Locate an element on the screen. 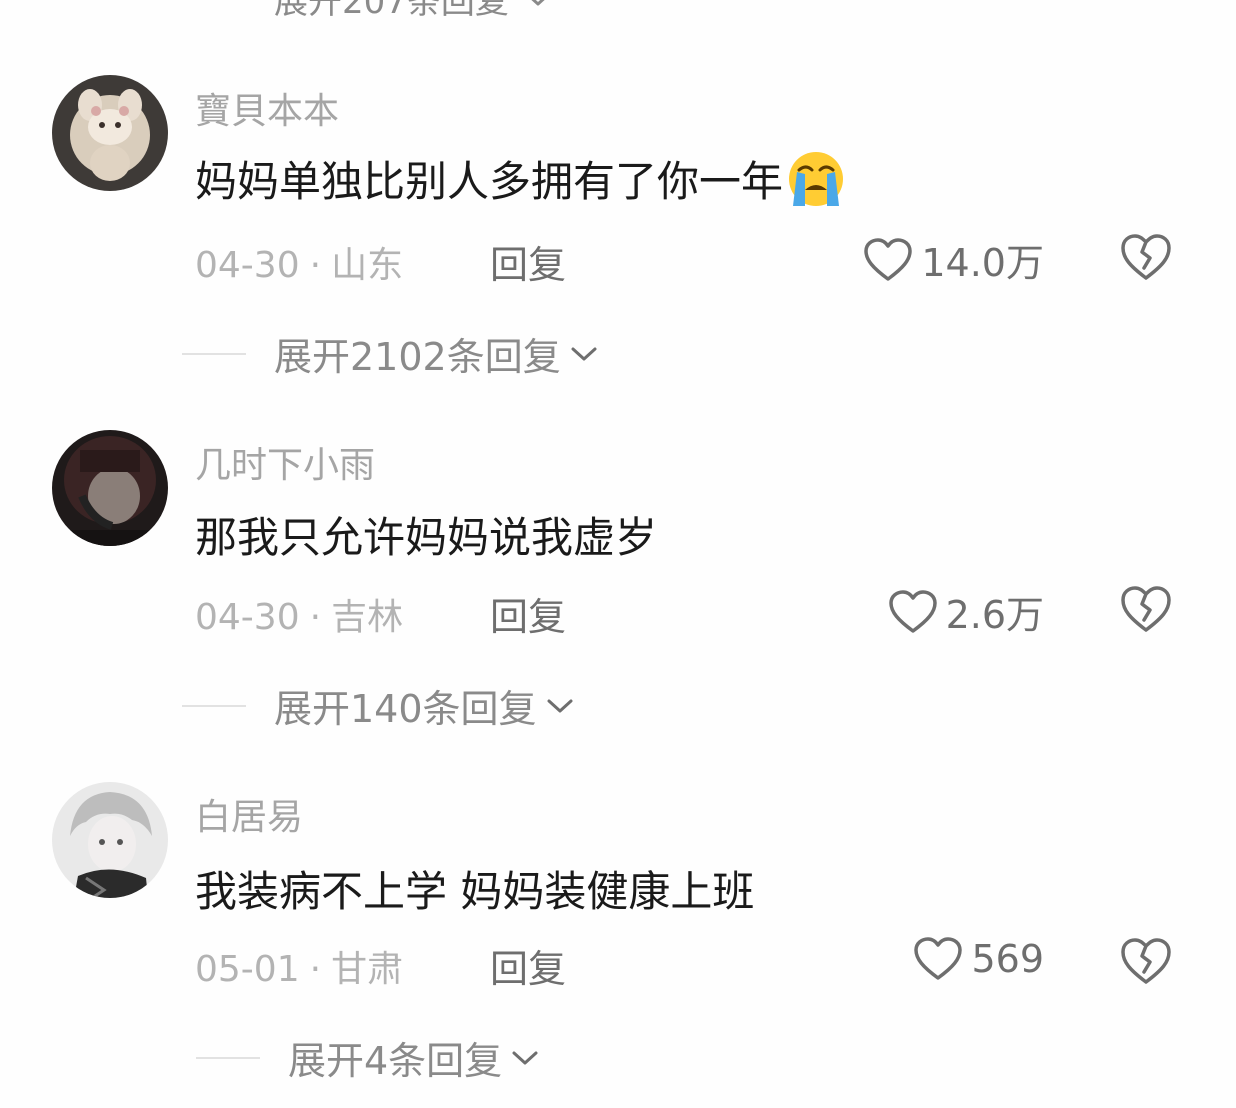 The width and height of the screenshot is (1236, 1108). username: 寶貝本本 is located at coordinates (267, 108).